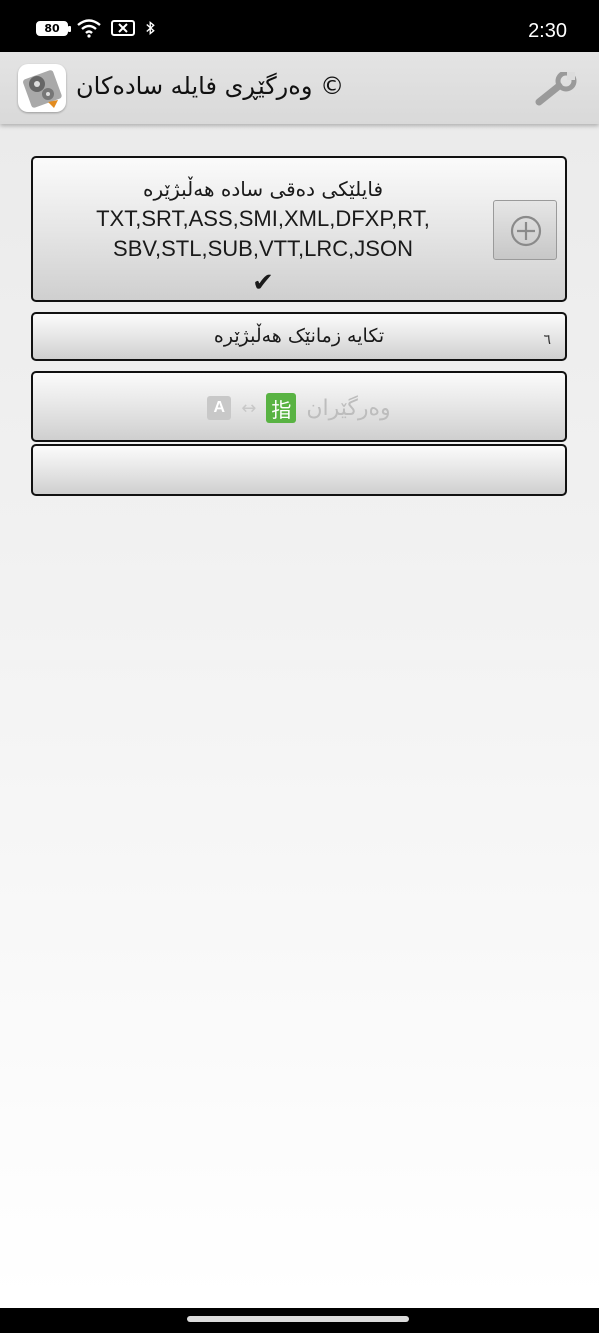 The height and width of the screenshot is (1333, 599). I want to click on empty-button, so click(299, 470).